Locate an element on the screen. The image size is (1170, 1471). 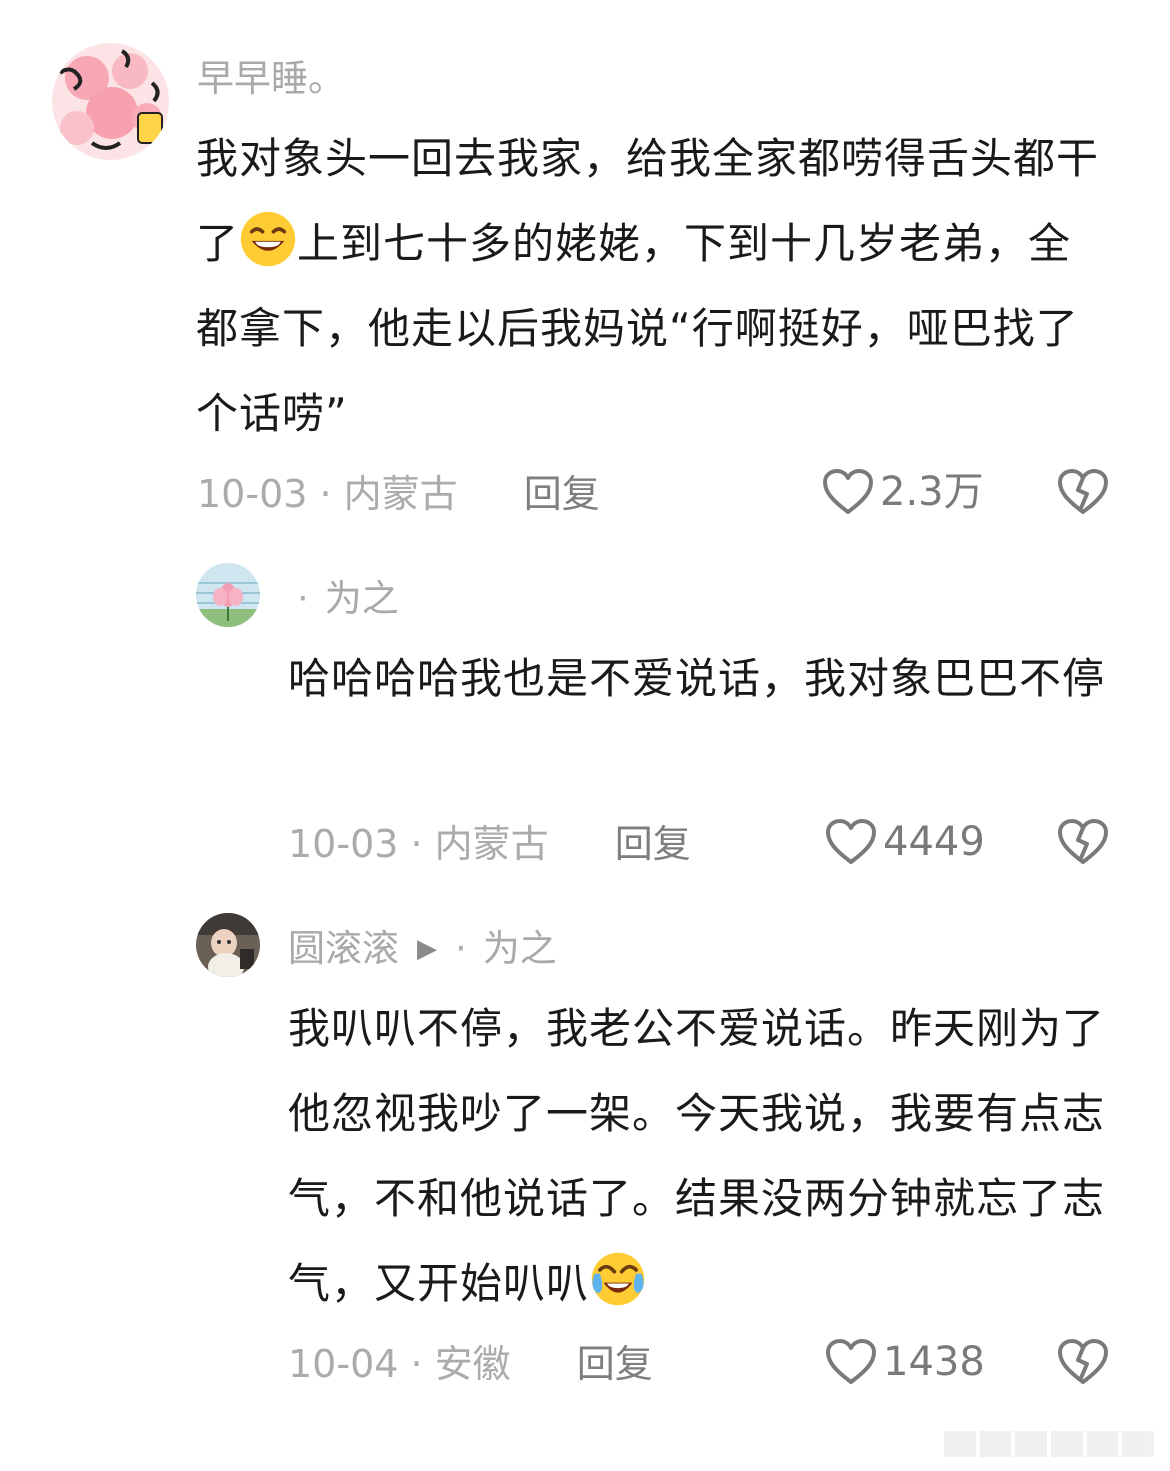
comment-text: 哈哈哈哈我也是不爱说话，我对象巴巴不停 is located at coordinates (698, 678).